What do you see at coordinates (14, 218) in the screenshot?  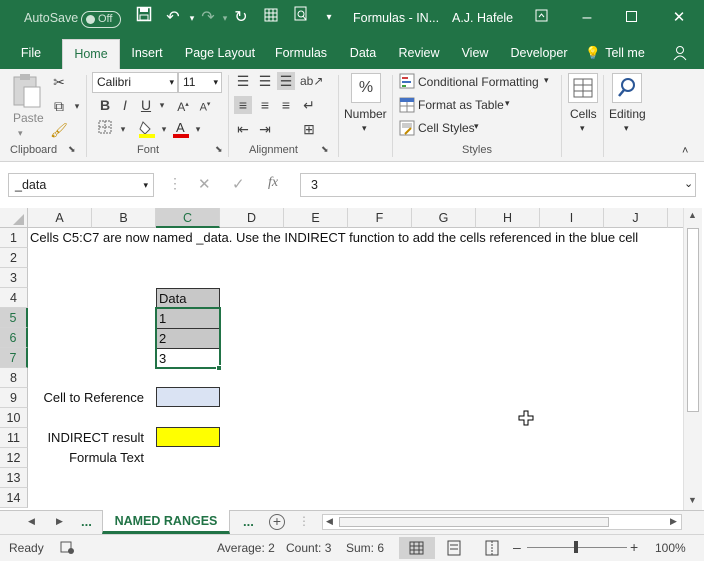 I see `select-all-button` at bounding box center [14, 218].